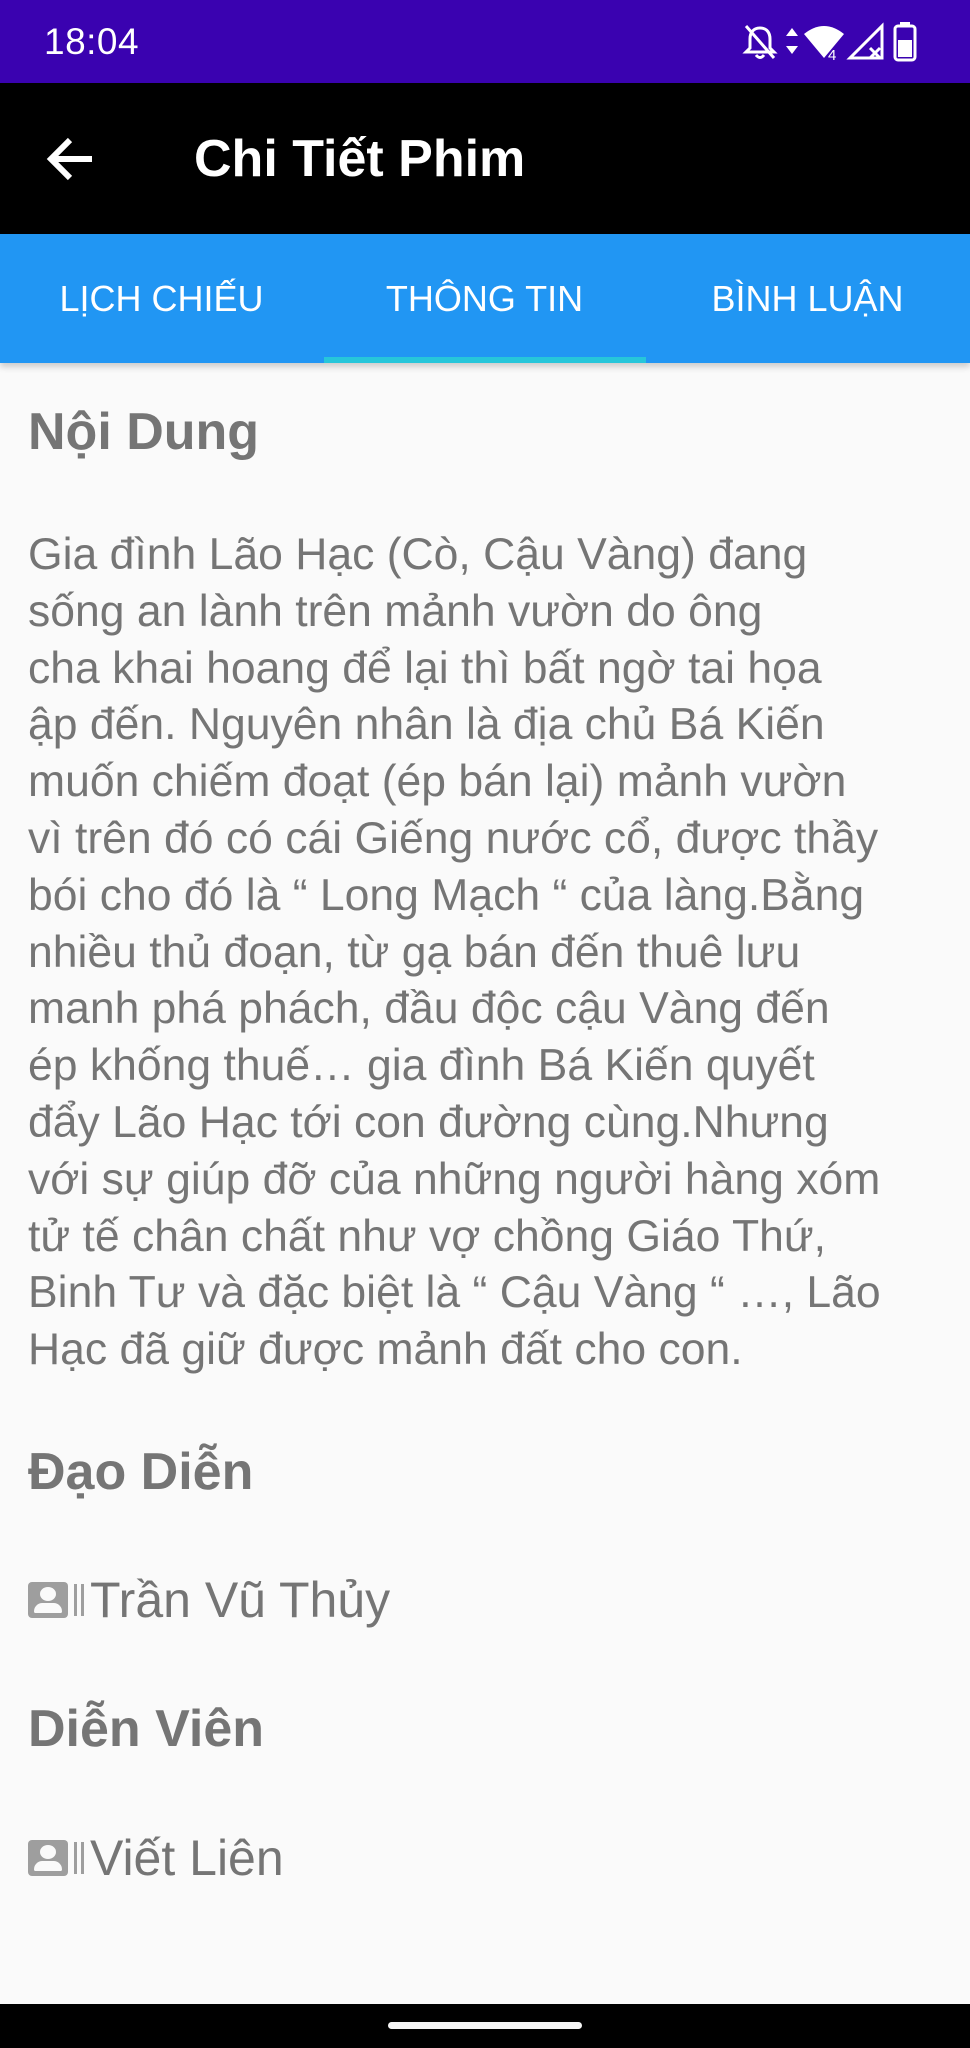  I want to click on synopsis-line: ép khống thuế… gia đình Bá Kiến quyết, so click(421, 1066).